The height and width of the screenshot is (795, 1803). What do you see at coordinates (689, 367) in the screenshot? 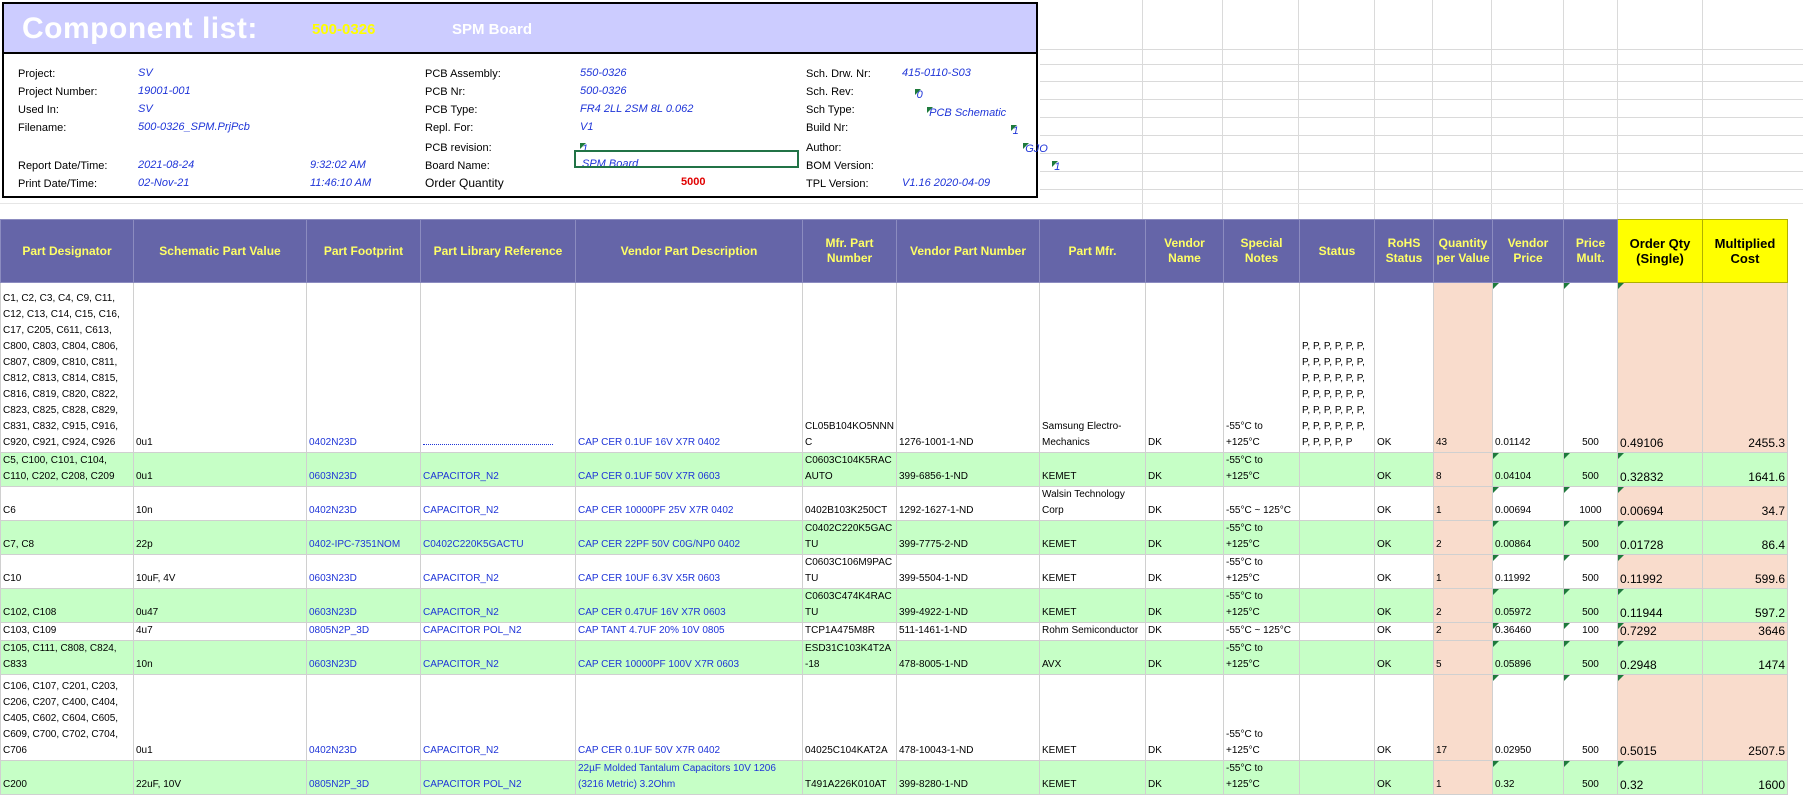
I see `cell-desc: CAP CER 0.1UF 16V X7R 0402` at bounding box center [689, 367].